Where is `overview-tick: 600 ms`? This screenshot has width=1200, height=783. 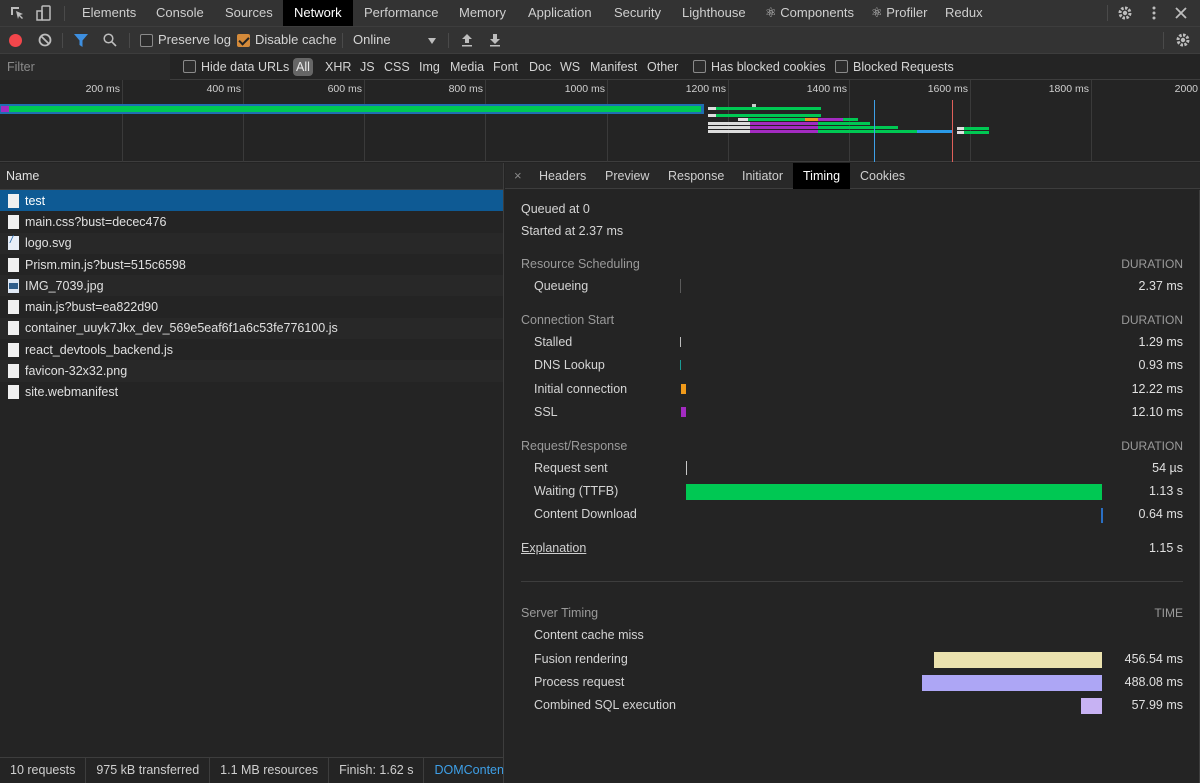
overview-tick: 600 ms is located at coordinates (344, 89).